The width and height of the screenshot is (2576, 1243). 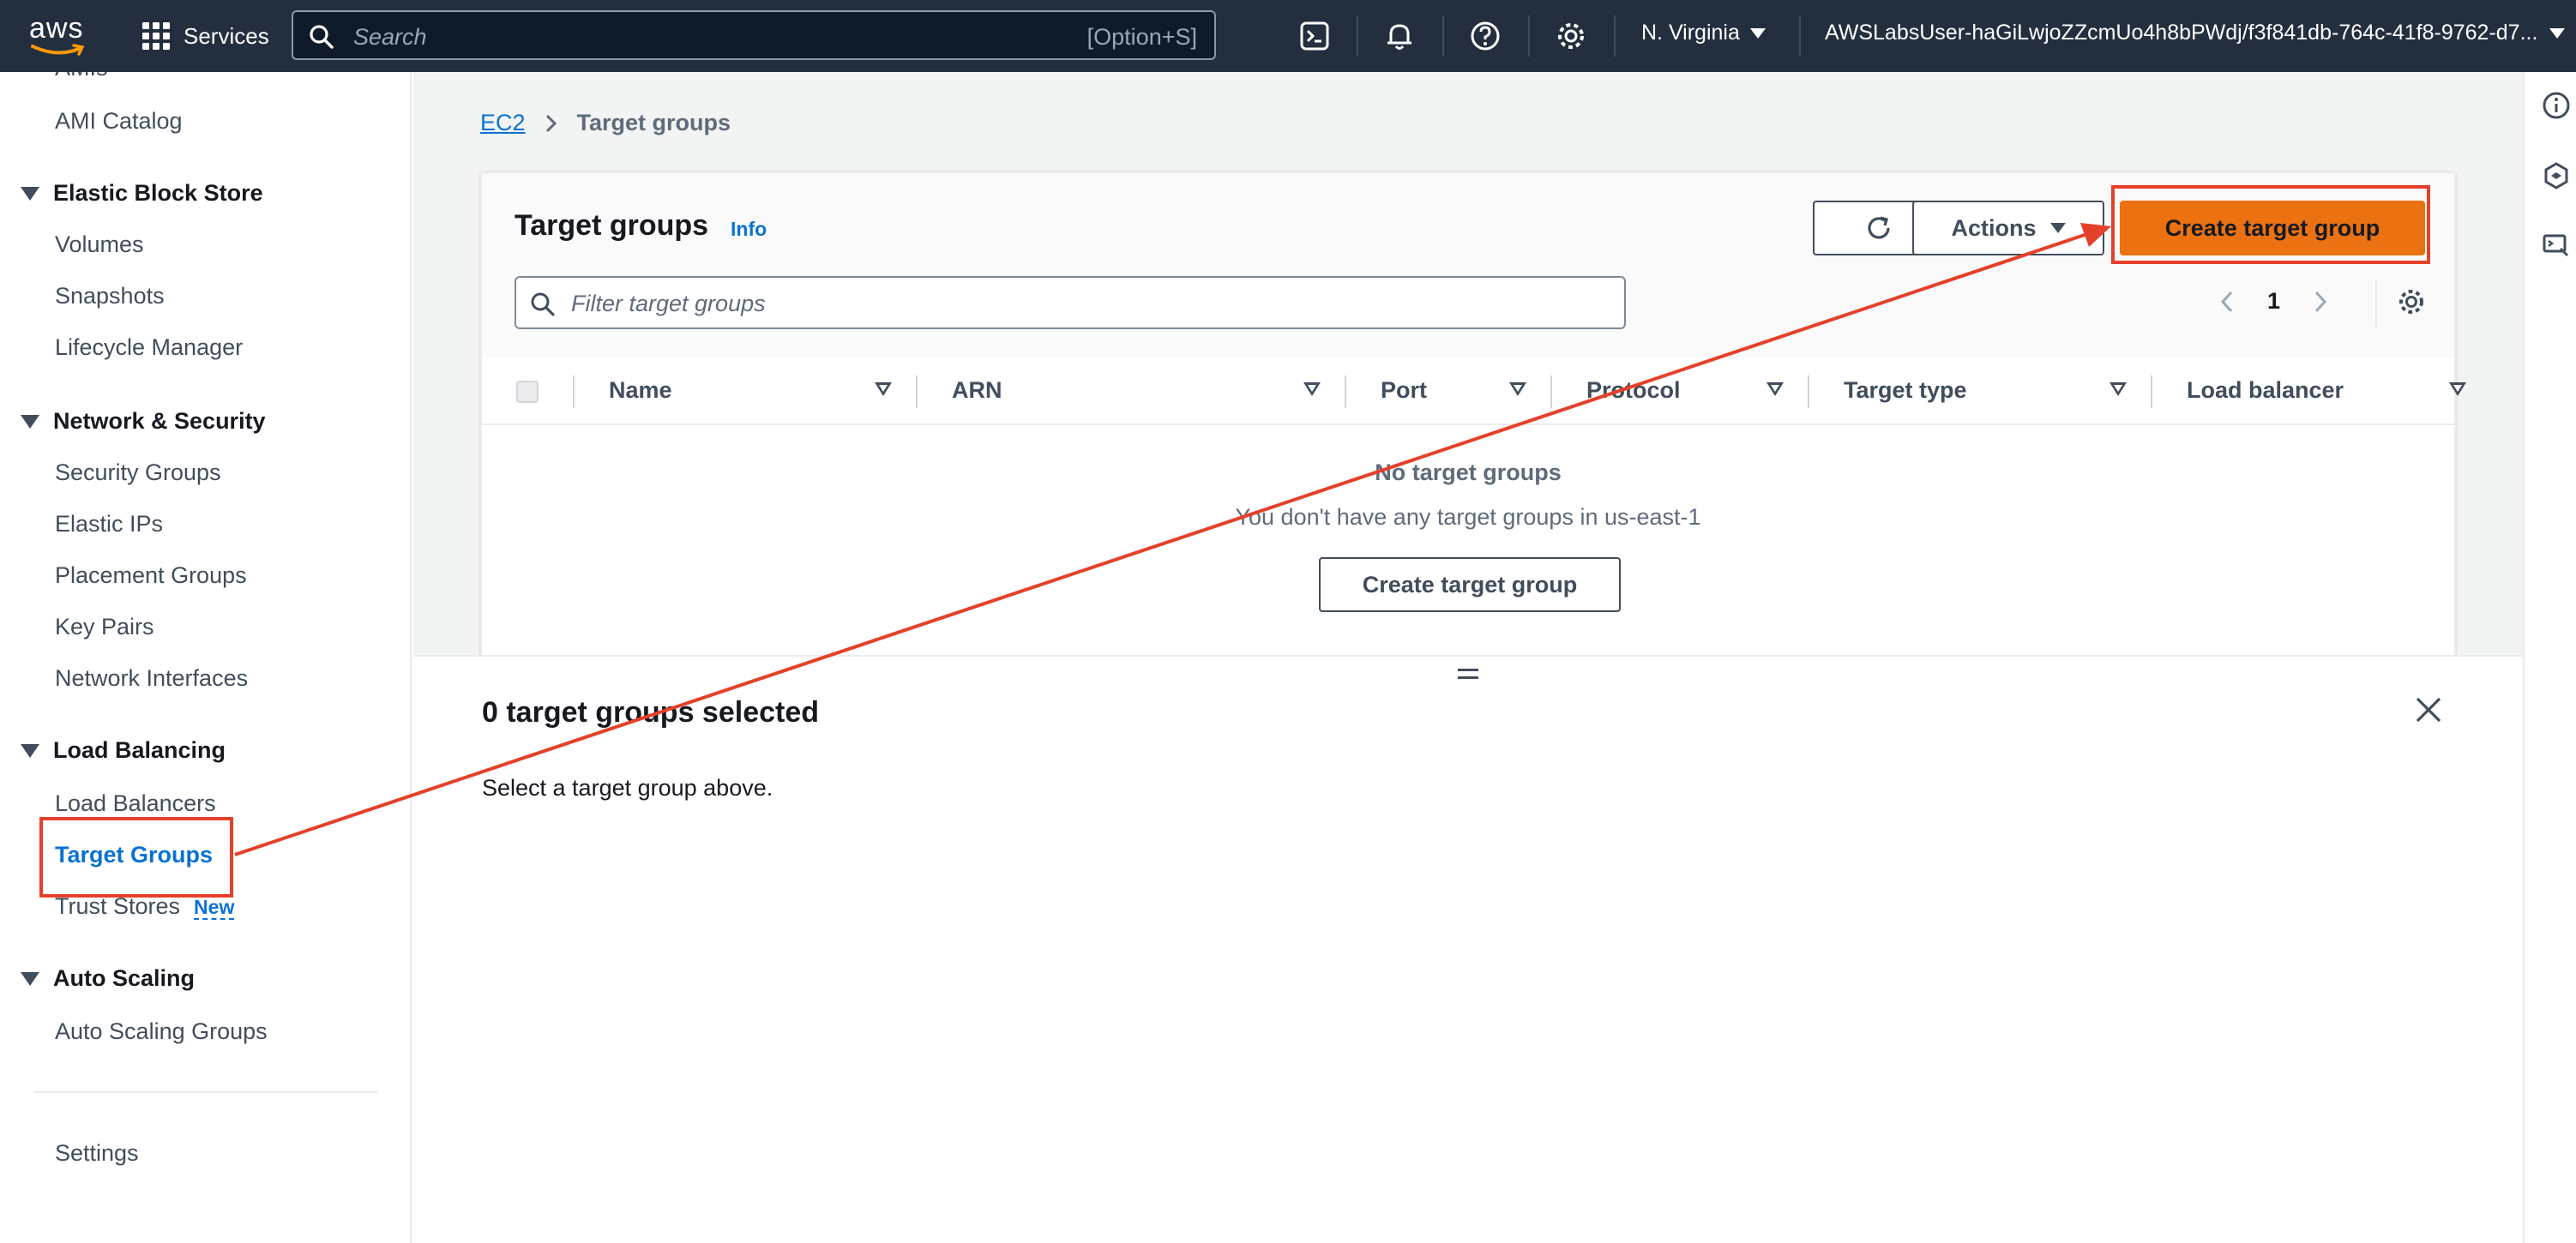 I want to click on column-header-name: Name, so click(x=640, y=390).